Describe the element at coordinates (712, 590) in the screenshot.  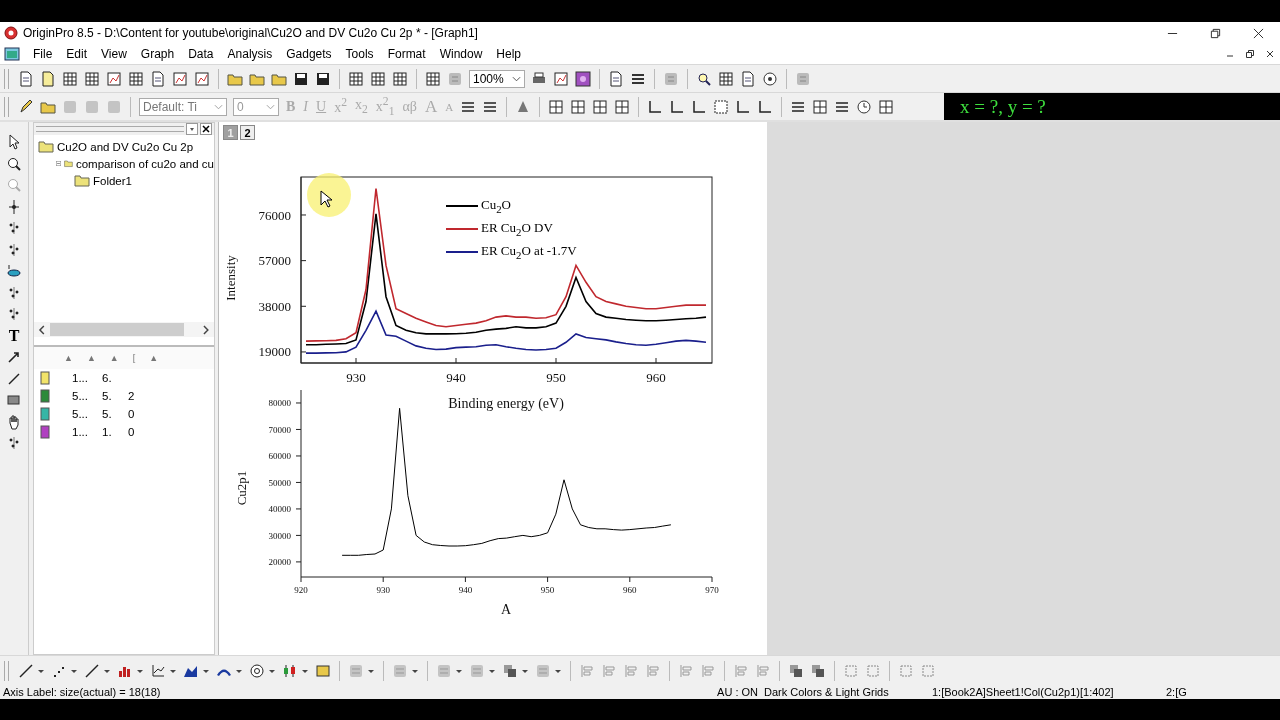
I see `tick-label: 970` at that location.